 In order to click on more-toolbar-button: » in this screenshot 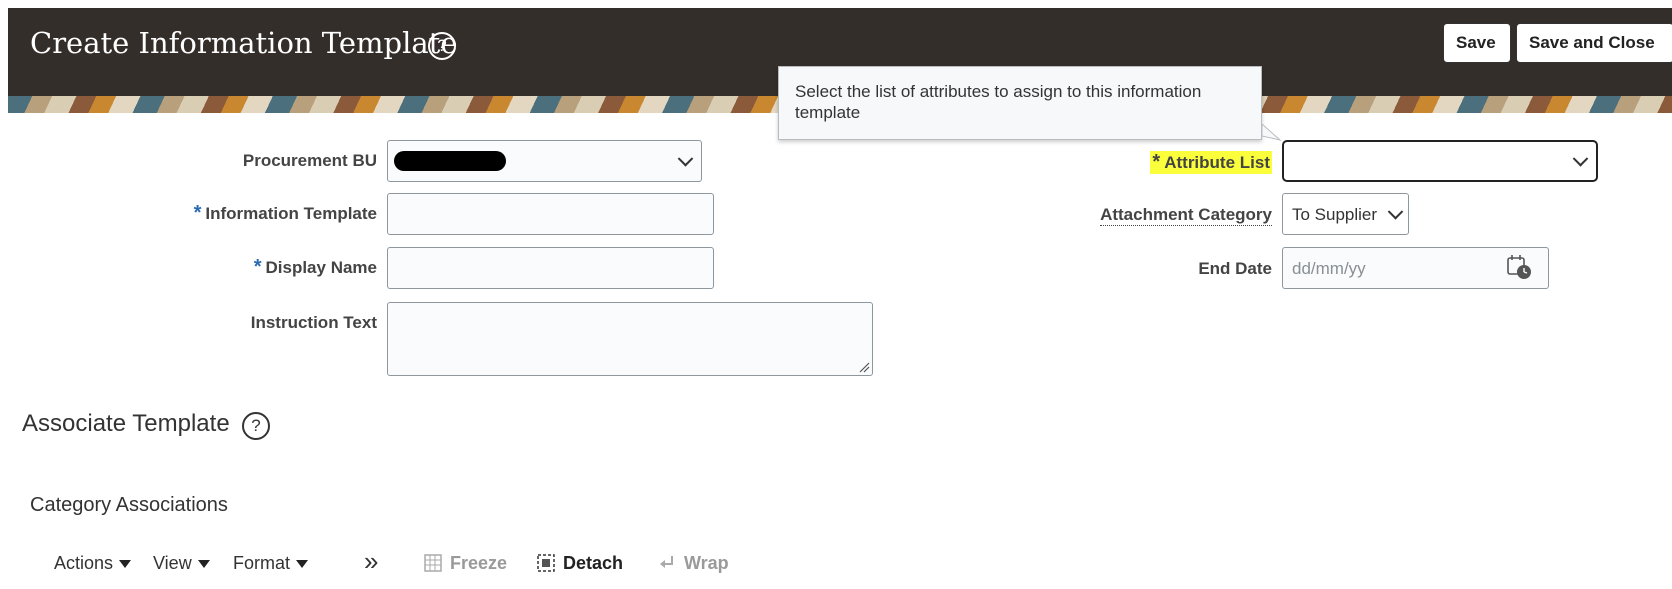, I will do `click(371, 561)`.